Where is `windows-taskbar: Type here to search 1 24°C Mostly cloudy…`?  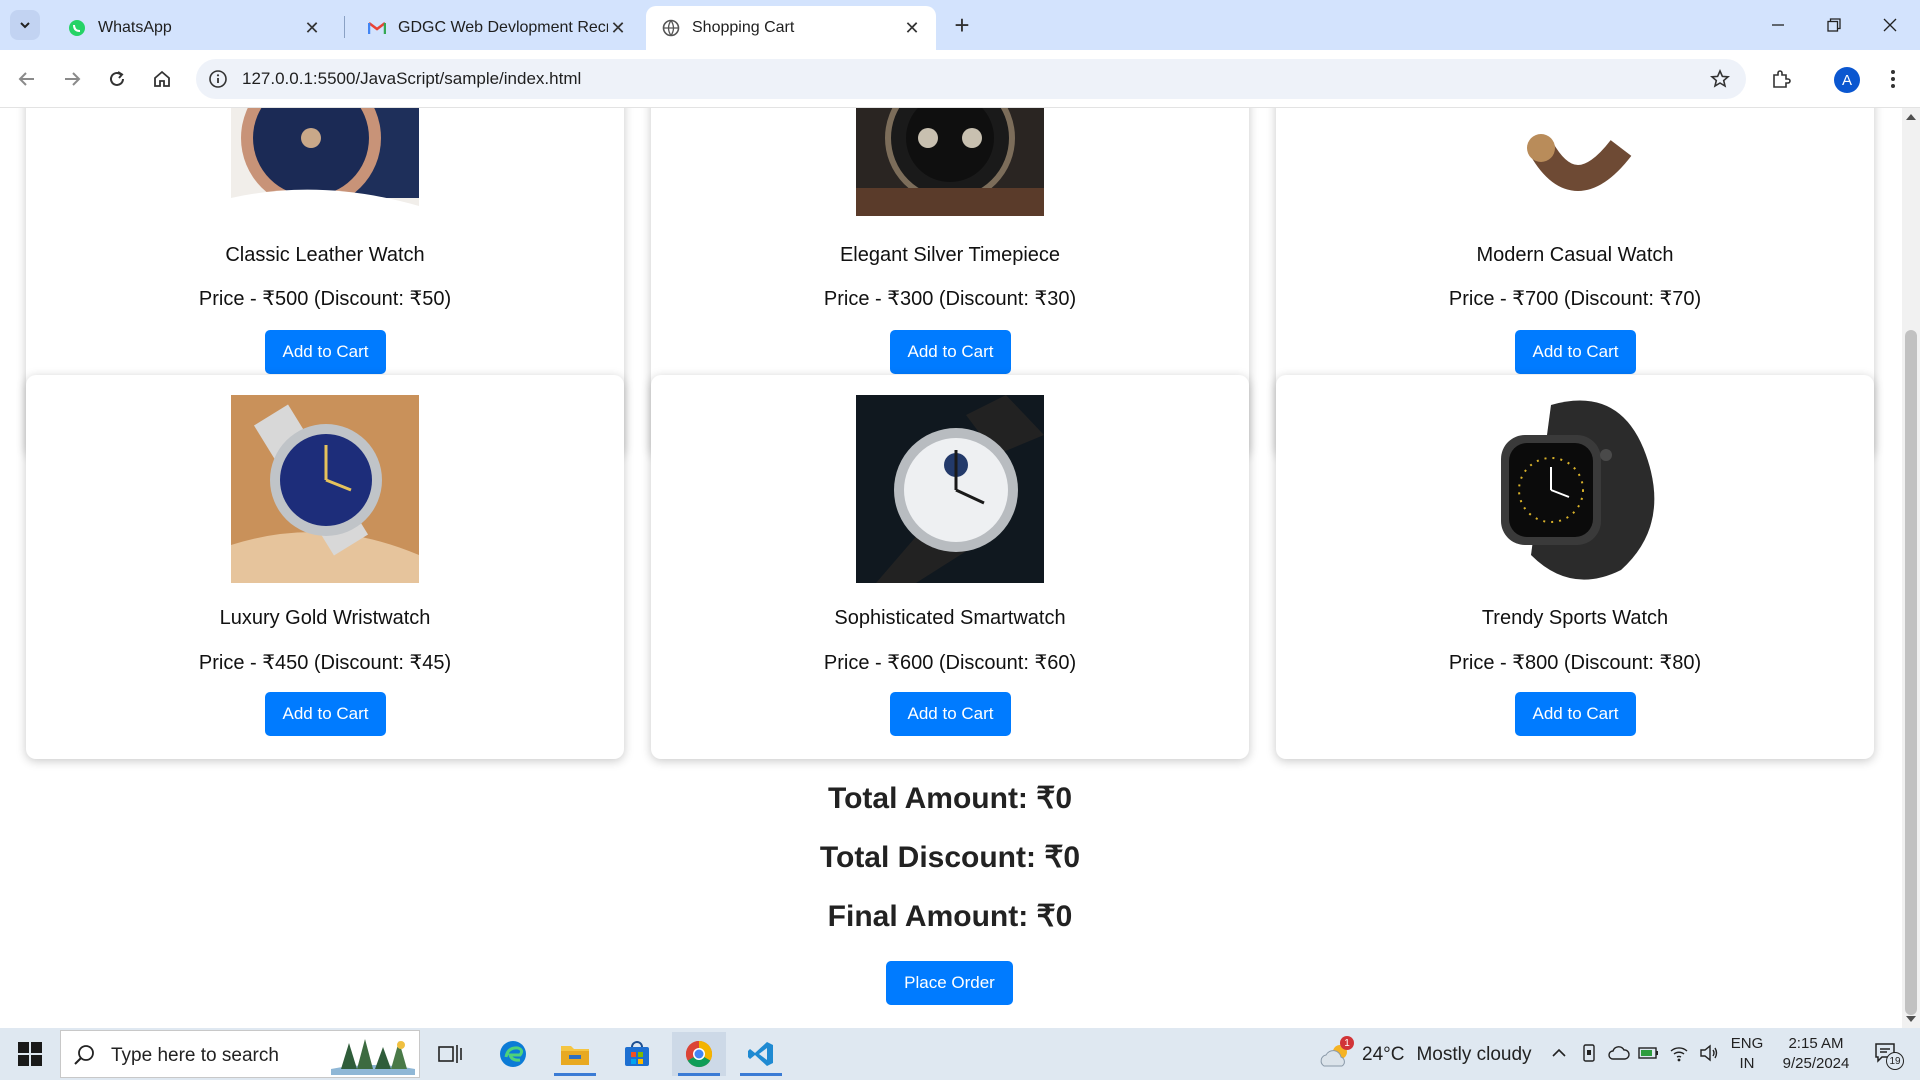 windows-taskbar: Type here to search 1 24°C Mostly cloudy… is located at coordinates (960, 1054).